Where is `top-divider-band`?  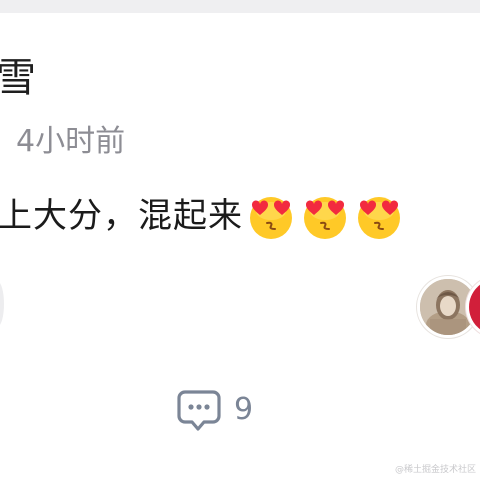
top-divider-band is located at coordinates (240, 6).